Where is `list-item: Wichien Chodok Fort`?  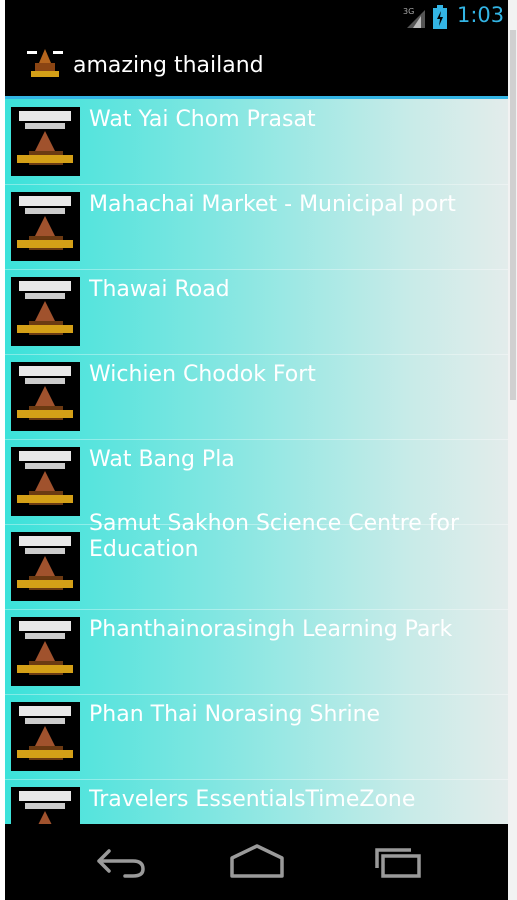
list-item: Wichien Chodok Fort is located at coordinates (256, 397).